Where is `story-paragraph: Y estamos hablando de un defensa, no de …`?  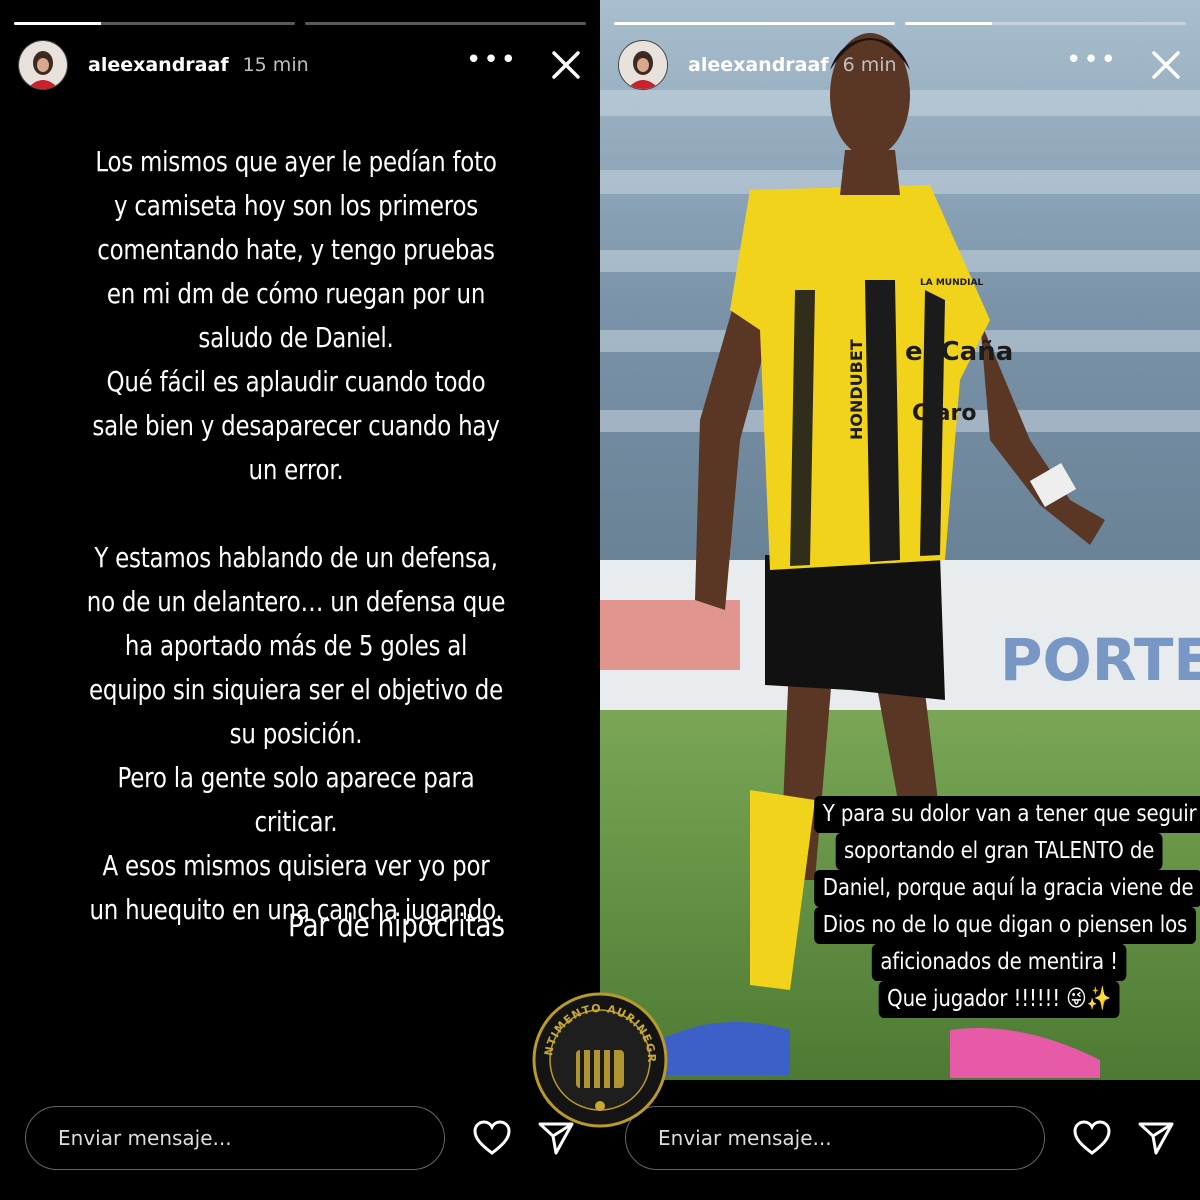 story-paragraph: Y estamos hablando de un defensa, no de … is located at coordinates (296, 645).